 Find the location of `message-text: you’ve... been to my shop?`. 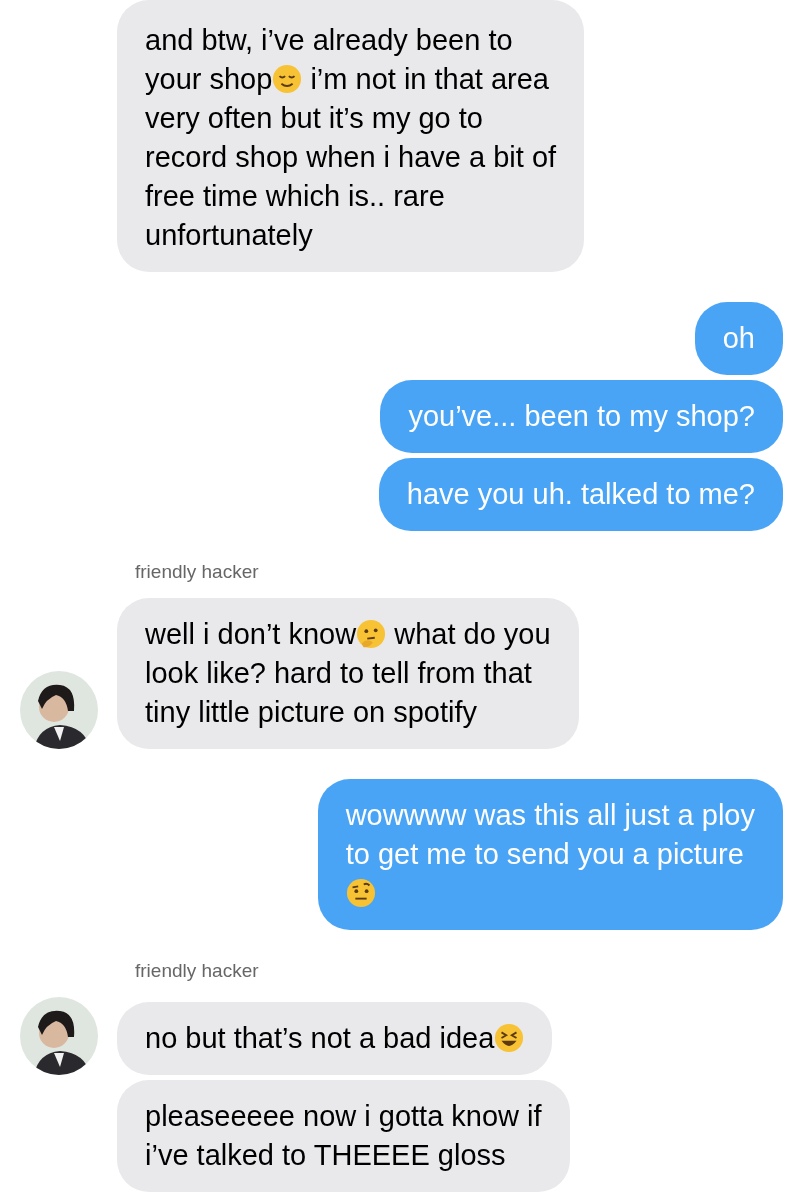

message-text: you’ve... been to my shop? is located at coordinates (581, 416).